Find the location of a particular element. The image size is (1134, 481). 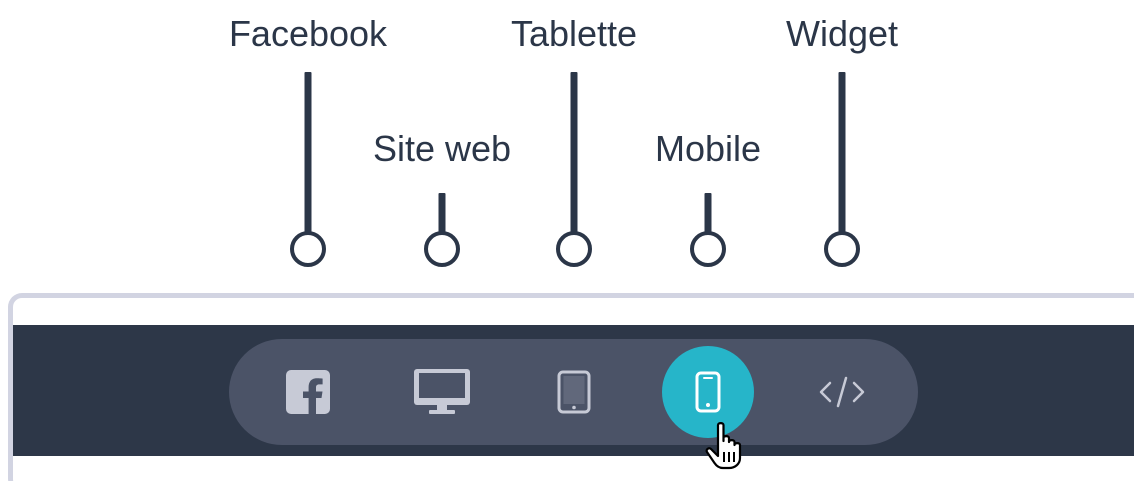

callout-label-tablet: Tablette is located at coordinates (574, 33).